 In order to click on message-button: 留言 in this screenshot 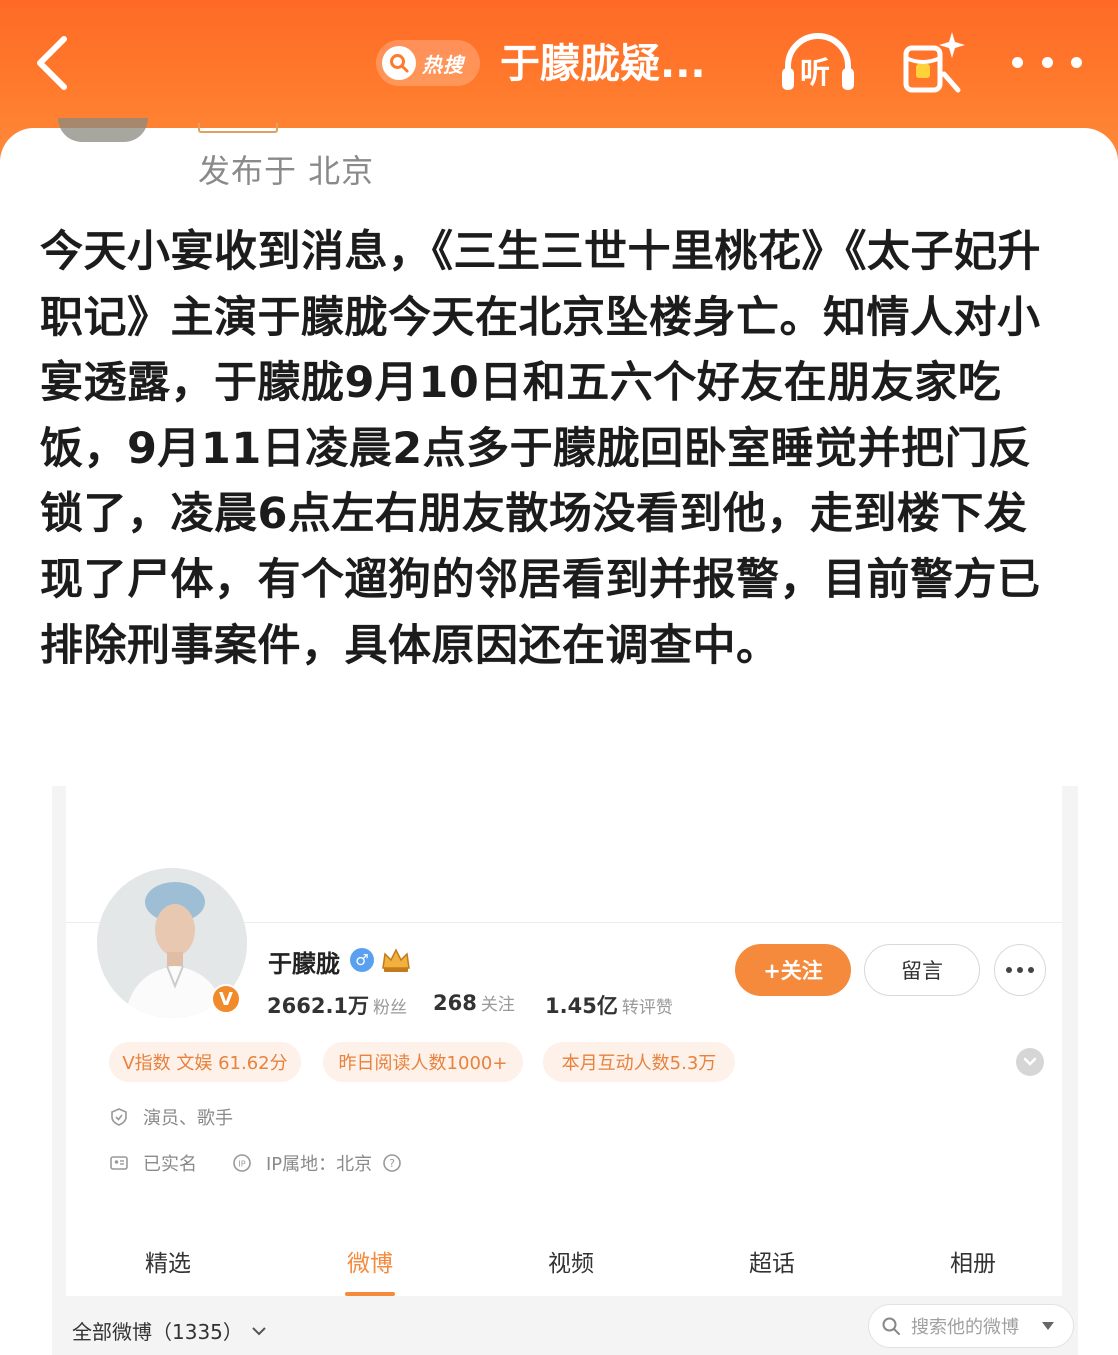, I will do `click(922, 970)`.